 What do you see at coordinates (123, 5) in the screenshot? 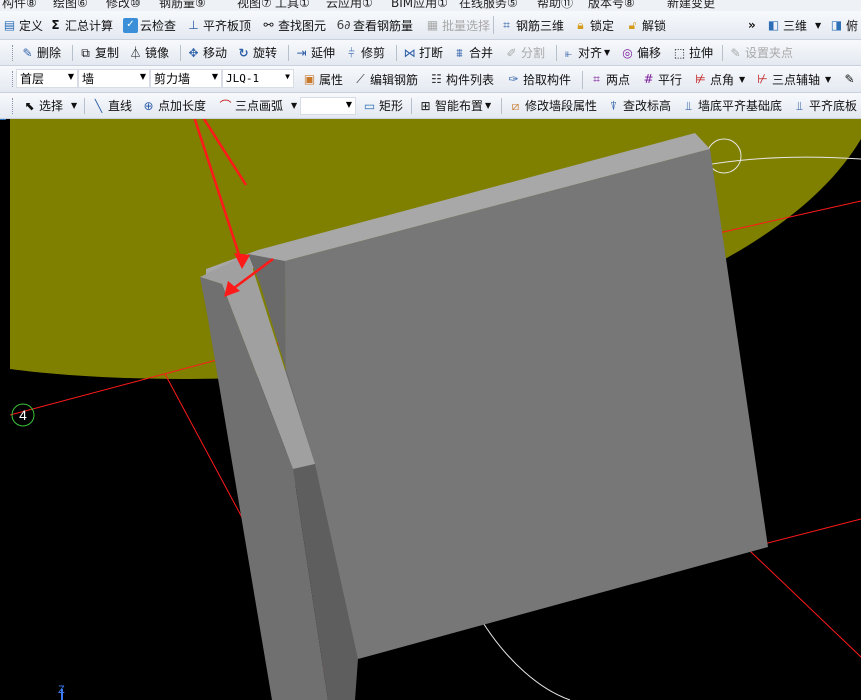
I see `menu-modify: 修改⑩` at bounding box center [123, 5].